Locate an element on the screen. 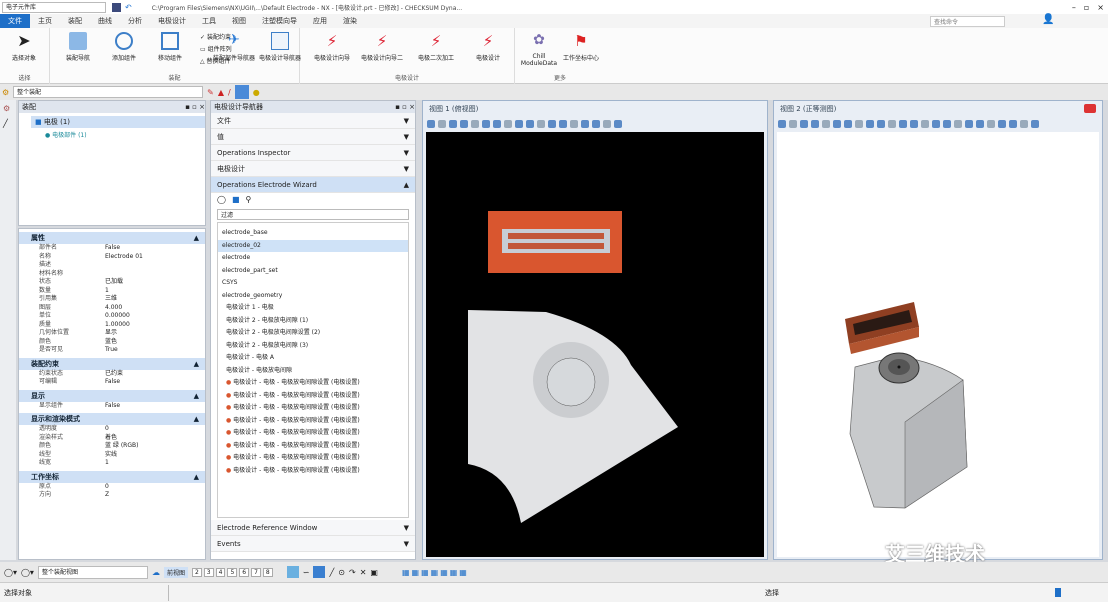 The height and width of the screenshot is (602, 1108). footer-section: Electrode Reference Window ▼ is located at coordinates (313, 528).